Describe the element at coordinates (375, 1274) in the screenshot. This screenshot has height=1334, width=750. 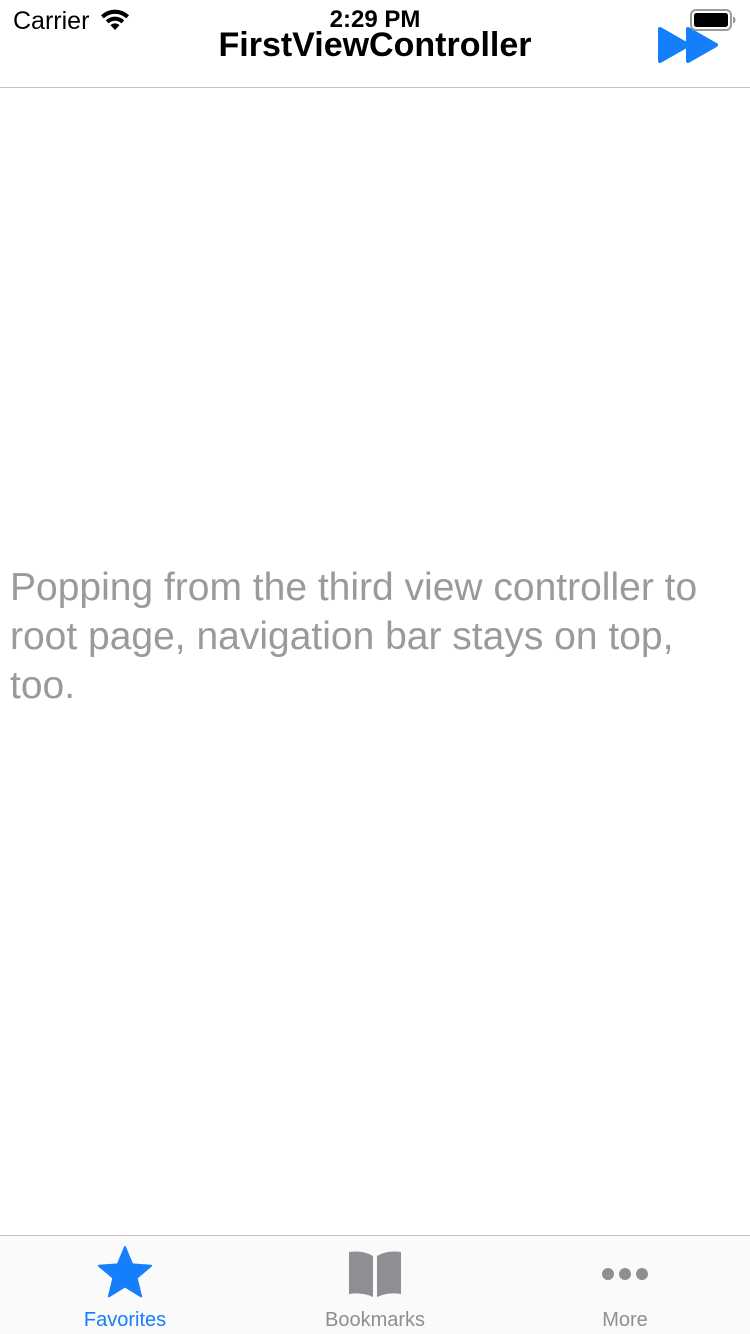
I see `book-icon` at that location.